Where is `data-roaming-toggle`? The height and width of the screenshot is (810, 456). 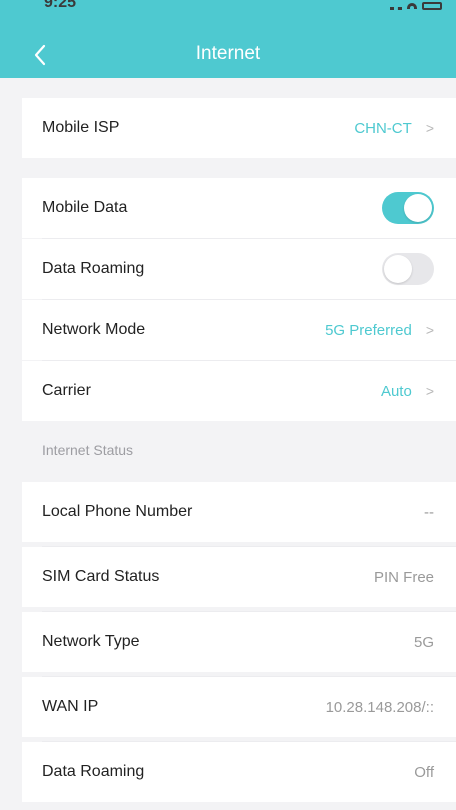
data-roaming-toggle is located at coordinates (408, 269).